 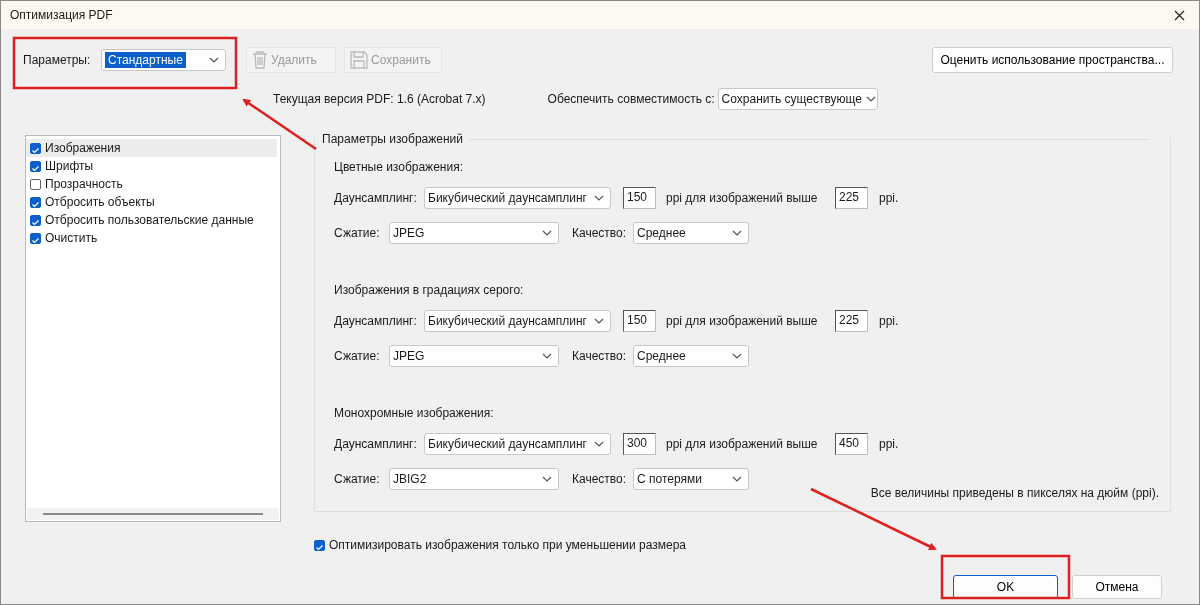 I want to click on quality-dropdown: С потерями, so click(x=691, y=479).